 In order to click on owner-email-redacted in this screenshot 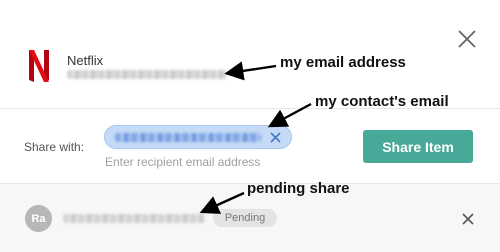, I will do `click(147, 74)`.